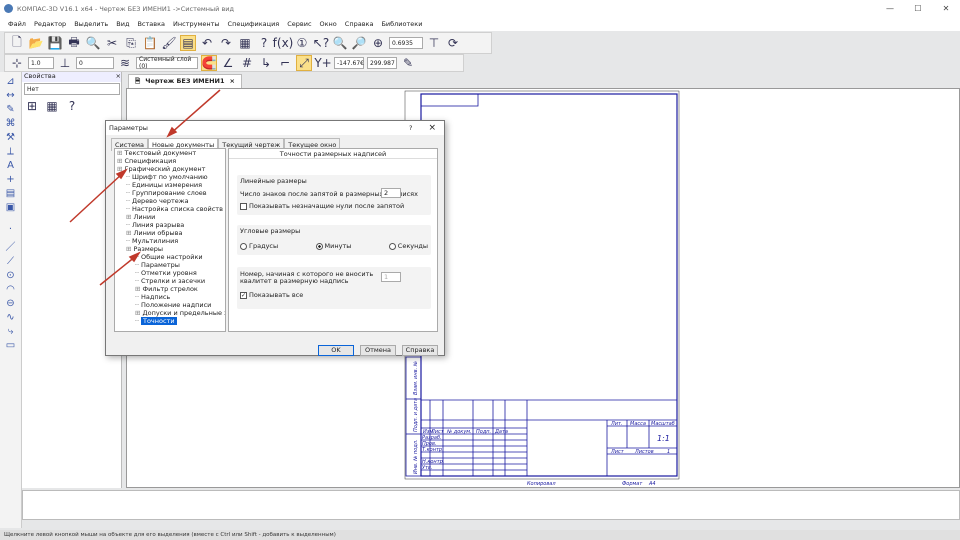  I want to click on tree-item: ┄ Положение надписи, so click(170, 305).